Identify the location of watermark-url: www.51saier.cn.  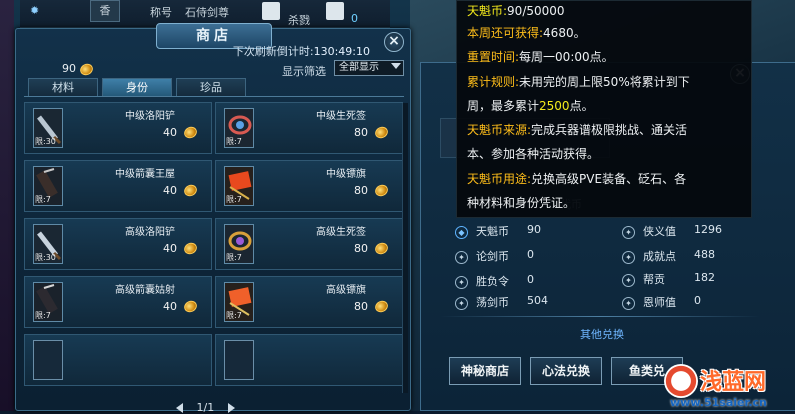
(718, 402).